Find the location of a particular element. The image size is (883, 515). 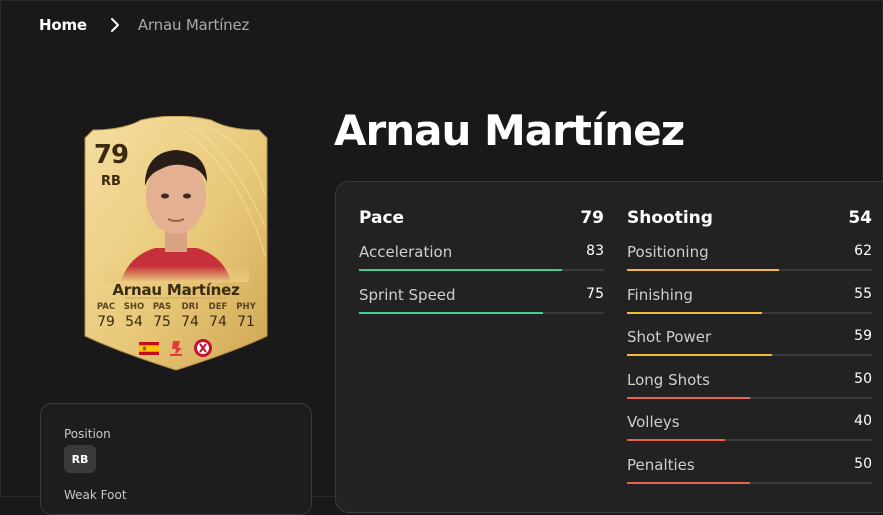

stat-row: Sprint Speed 75 is located at coordinates (481, 307).